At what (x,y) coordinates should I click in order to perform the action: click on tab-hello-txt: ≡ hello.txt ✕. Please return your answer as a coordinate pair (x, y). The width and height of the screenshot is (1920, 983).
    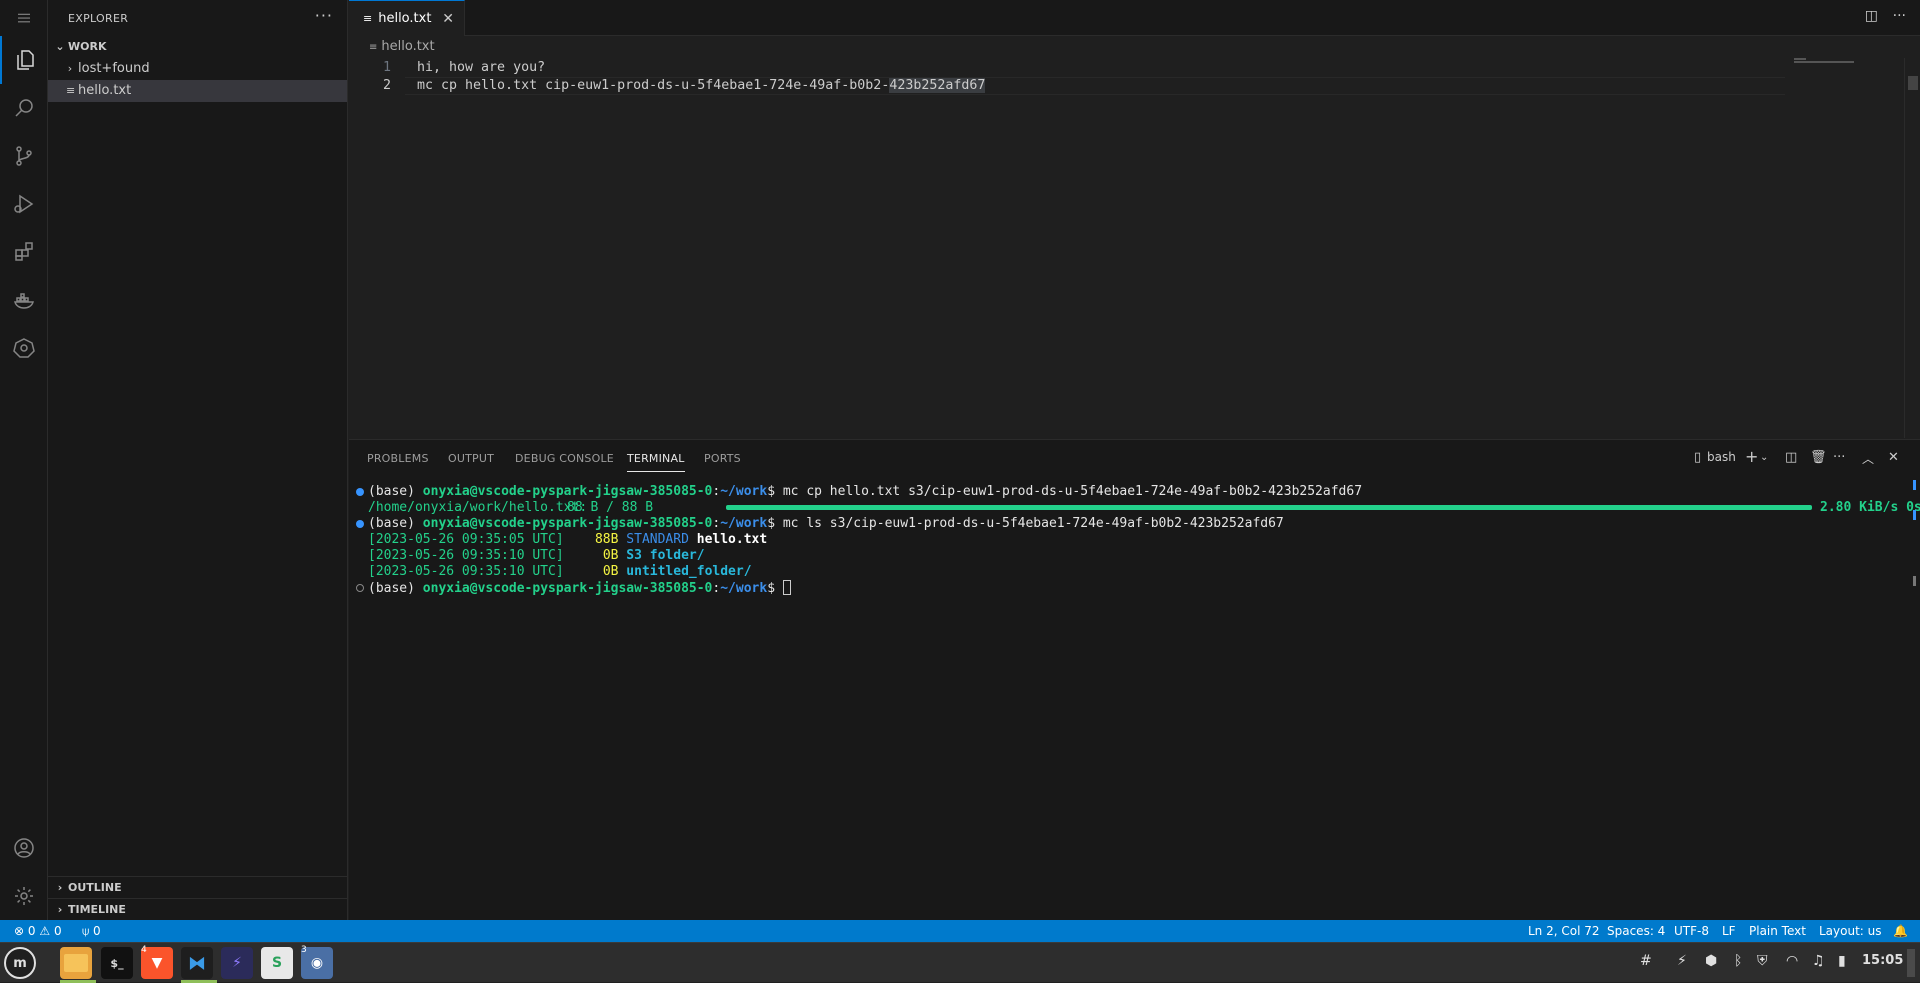
    Looking at the image, I should click on (407, 18).